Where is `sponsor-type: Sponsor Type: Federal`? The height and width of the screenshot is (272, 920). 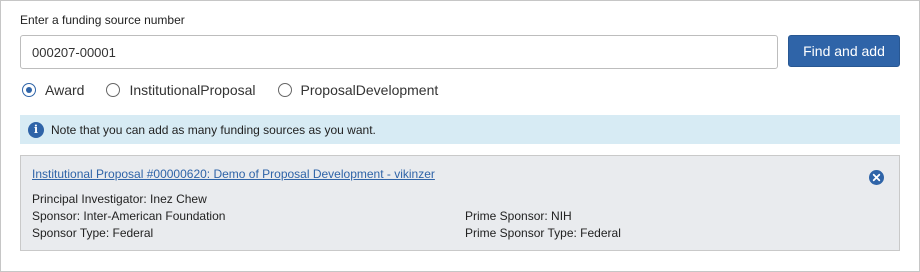 sponsor-type: Sponsor Type: Federal is located at coordinates (93, 233).